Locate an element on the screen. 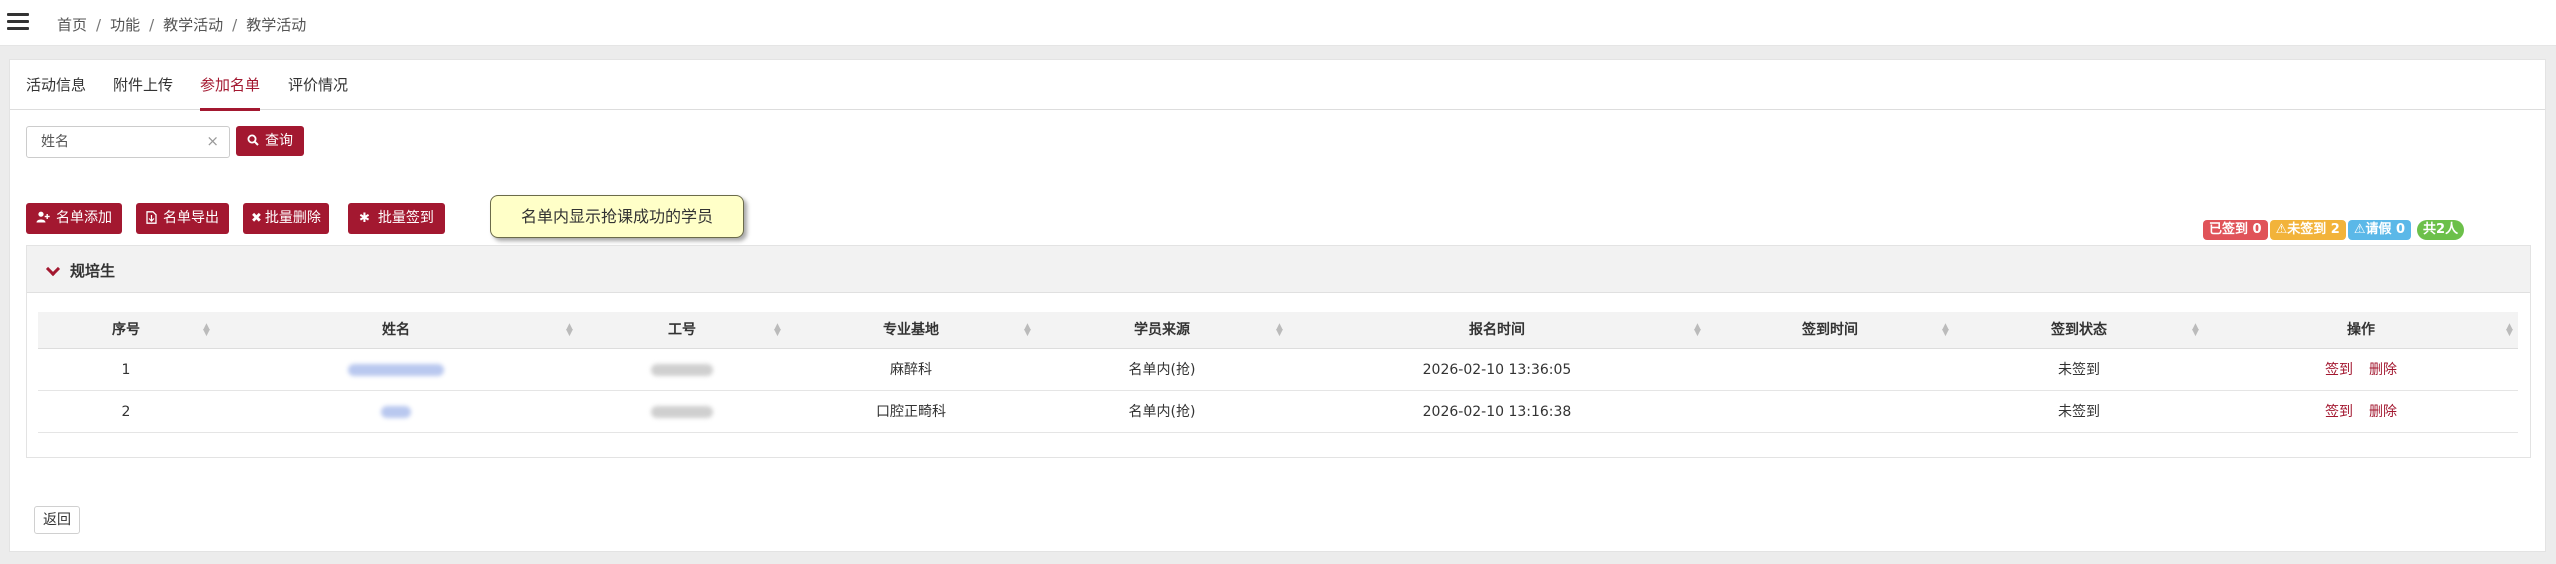 The height and width of the screenshot is (564, 2556). file-export-icon is located at coordinates (151, 218).